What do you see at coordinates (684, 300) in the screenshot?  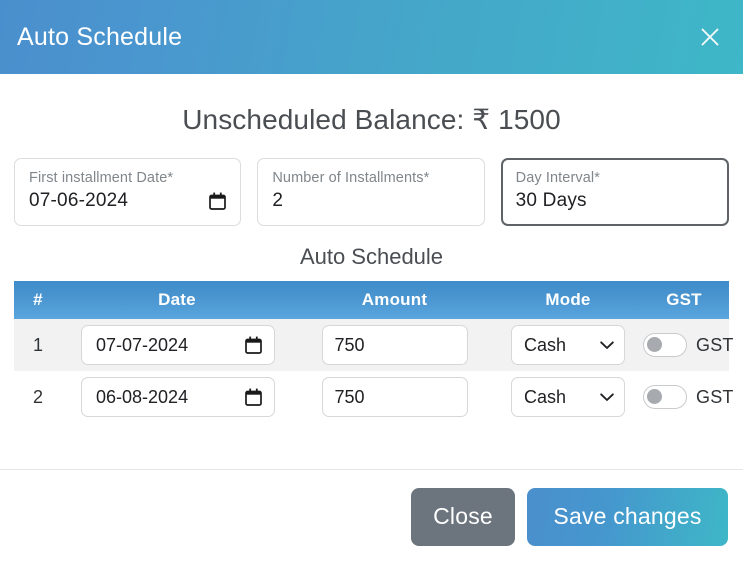 I see `column-header-gst: GST` at bounding box center [684, 300].